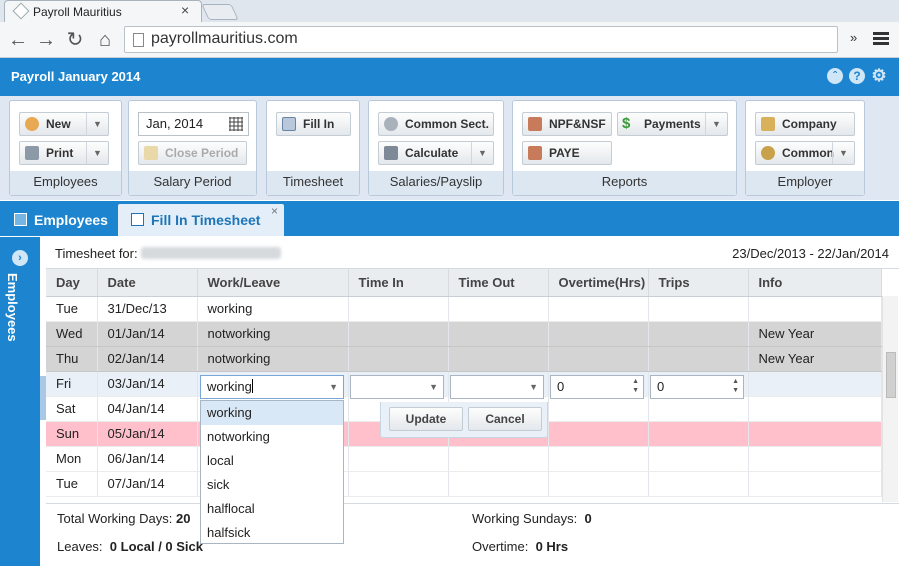 The width and height of the screenshot is (899, 566). Describe the element at coordinates (398, 283) in the screenshot. I see `column-header-time-in: Time In` at that location.